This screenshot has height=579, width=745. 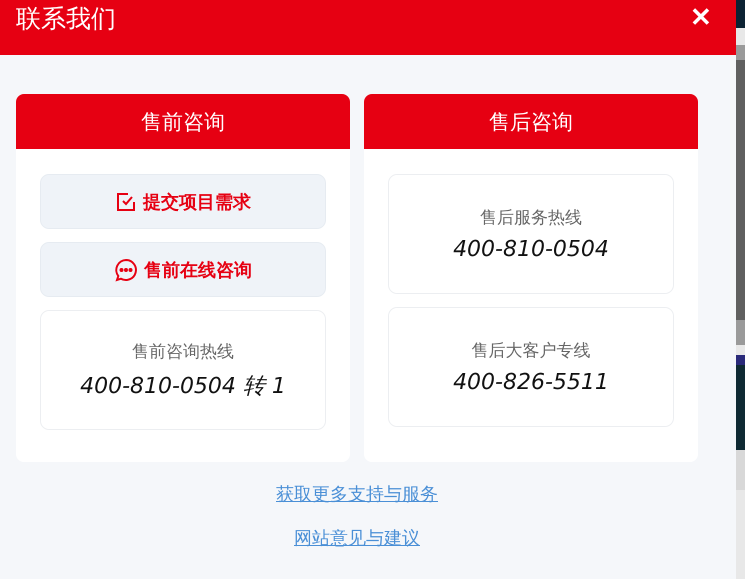 I want to click on action-button: 提交项目需求, so click(x=183, y=201).